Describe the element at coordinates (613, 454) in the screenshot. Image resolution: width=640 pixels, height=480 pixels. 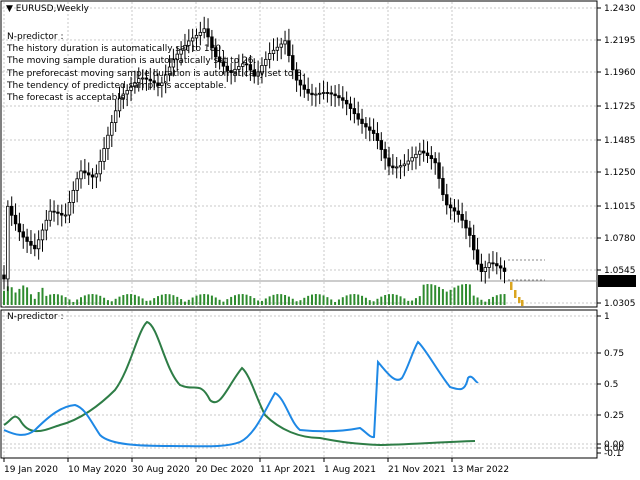
I see `indicator-tick-label: -0.1` at that location.